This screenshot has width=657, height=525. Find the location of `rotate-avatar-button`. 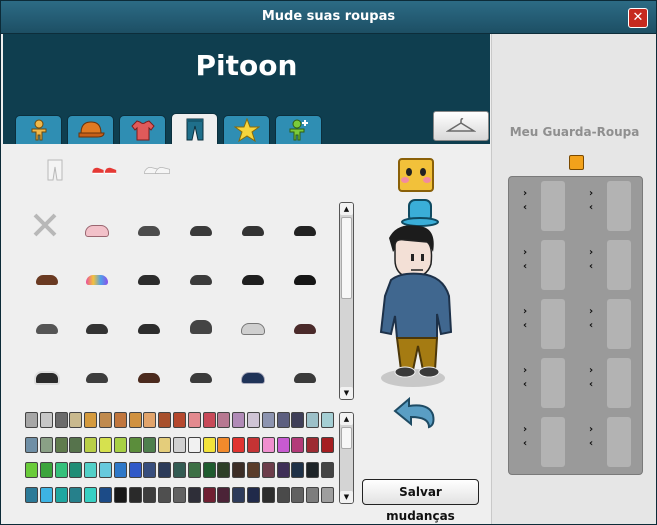

rotate-avatar-button is located at coordinates (414, 411).